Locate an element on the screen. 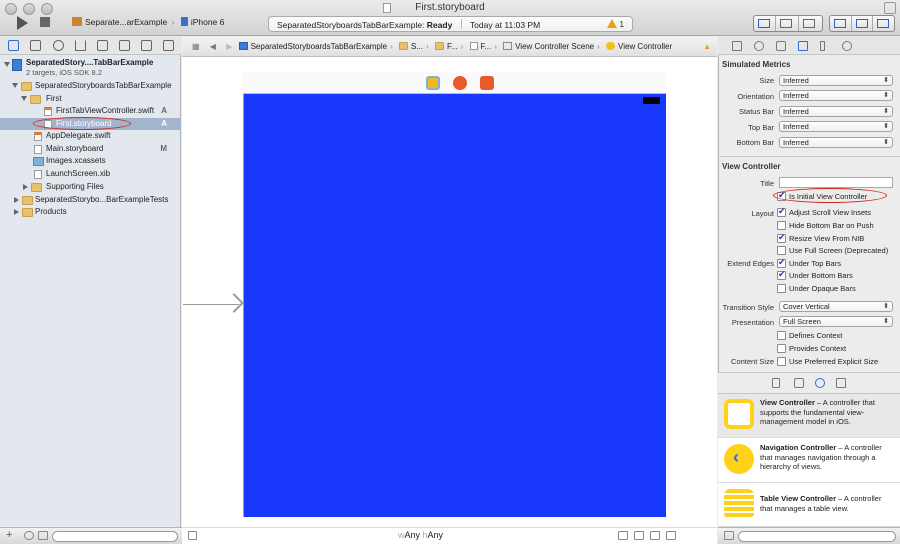  stop-button is located at coordinates (45, 23).